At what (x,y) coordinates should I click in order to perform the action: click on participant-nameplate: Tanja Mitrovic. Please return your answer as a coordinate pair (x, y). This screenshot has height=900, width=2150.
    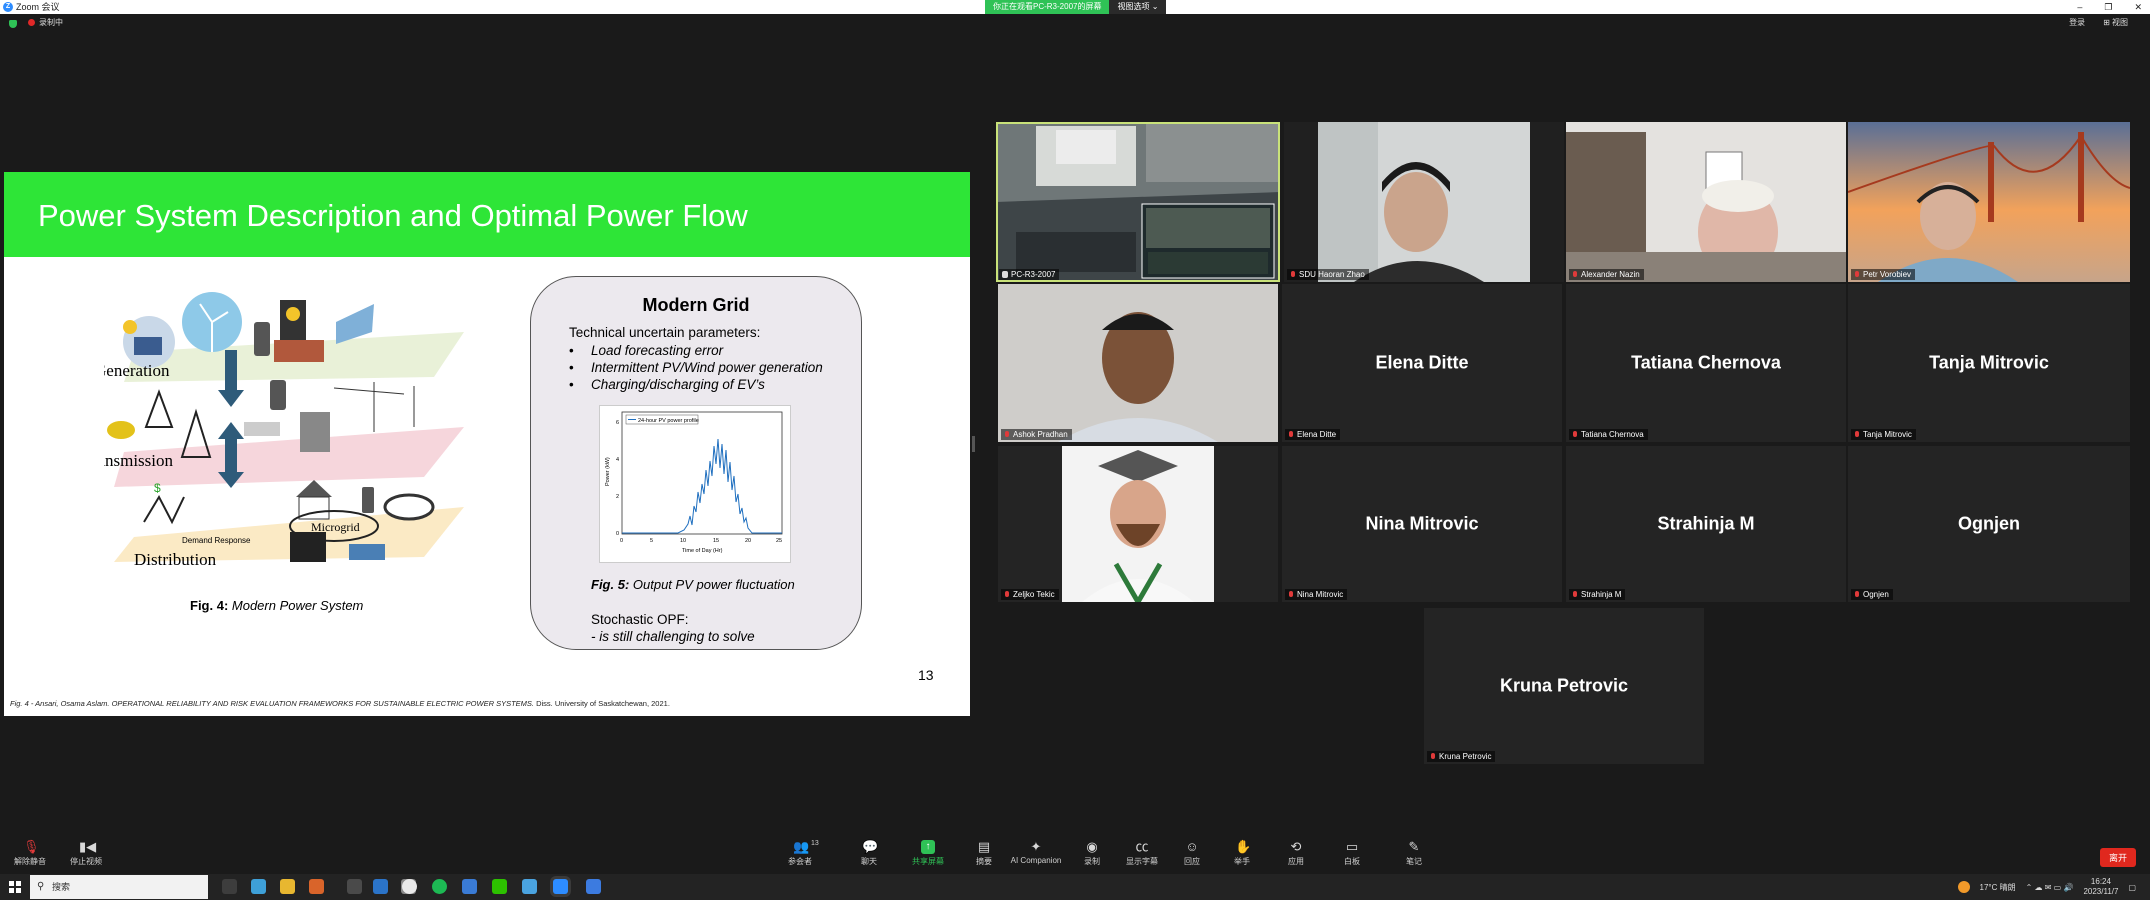
    Looking at the image, I should click on (1883, 434).